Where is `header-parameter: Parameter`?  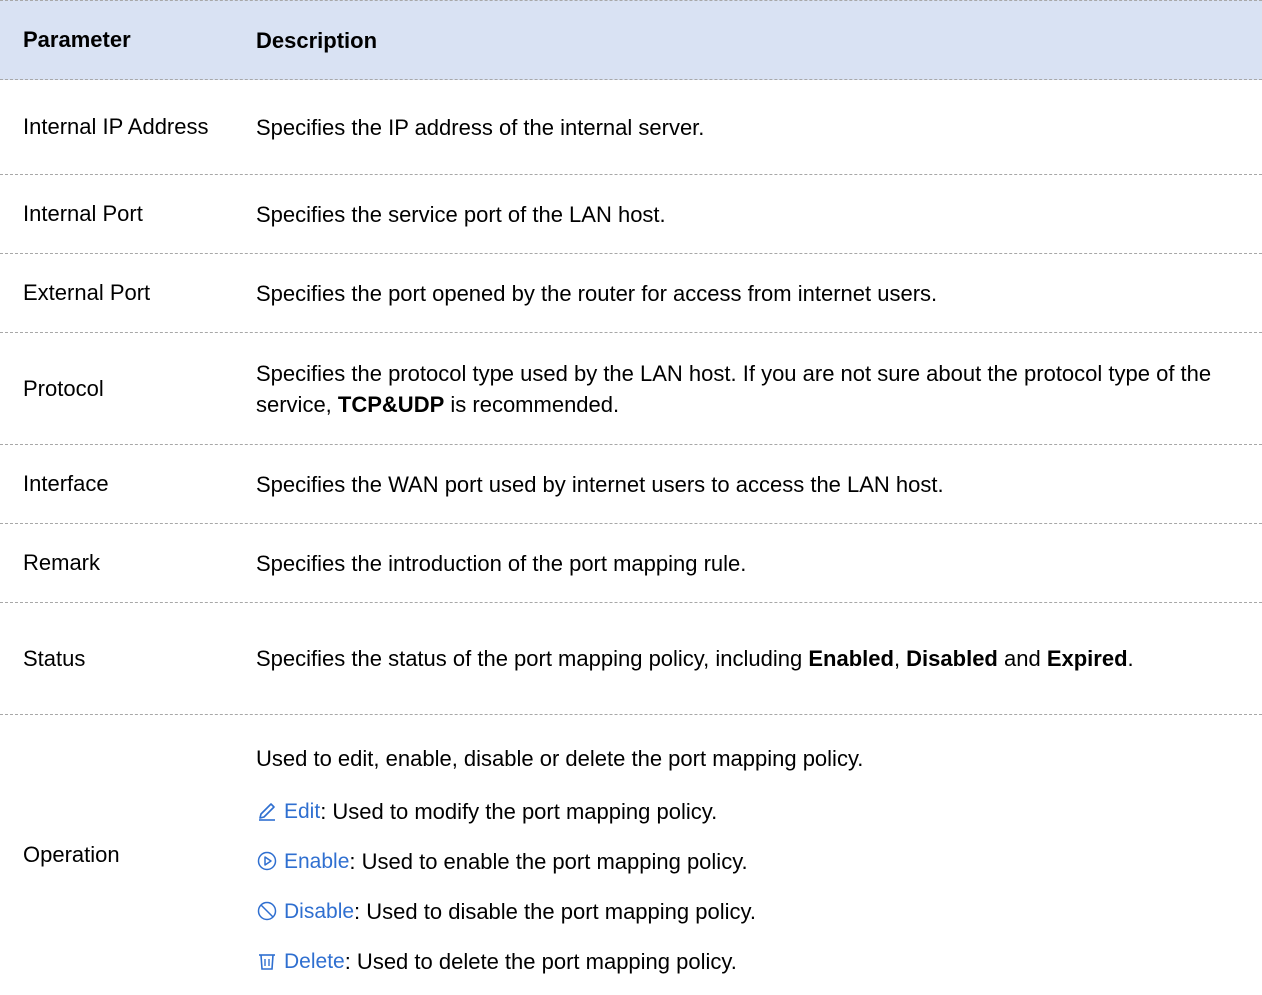 header-parameter: Parameter is located at coordinates (77, 39).